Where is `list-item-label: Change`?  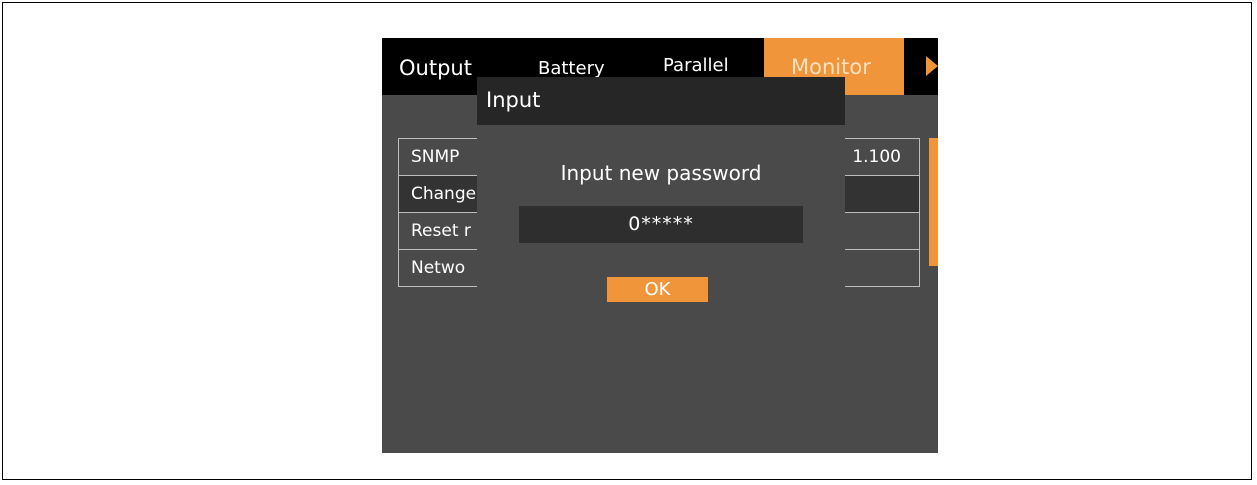 list-item-label: Change is located at coordinates (444, 194).